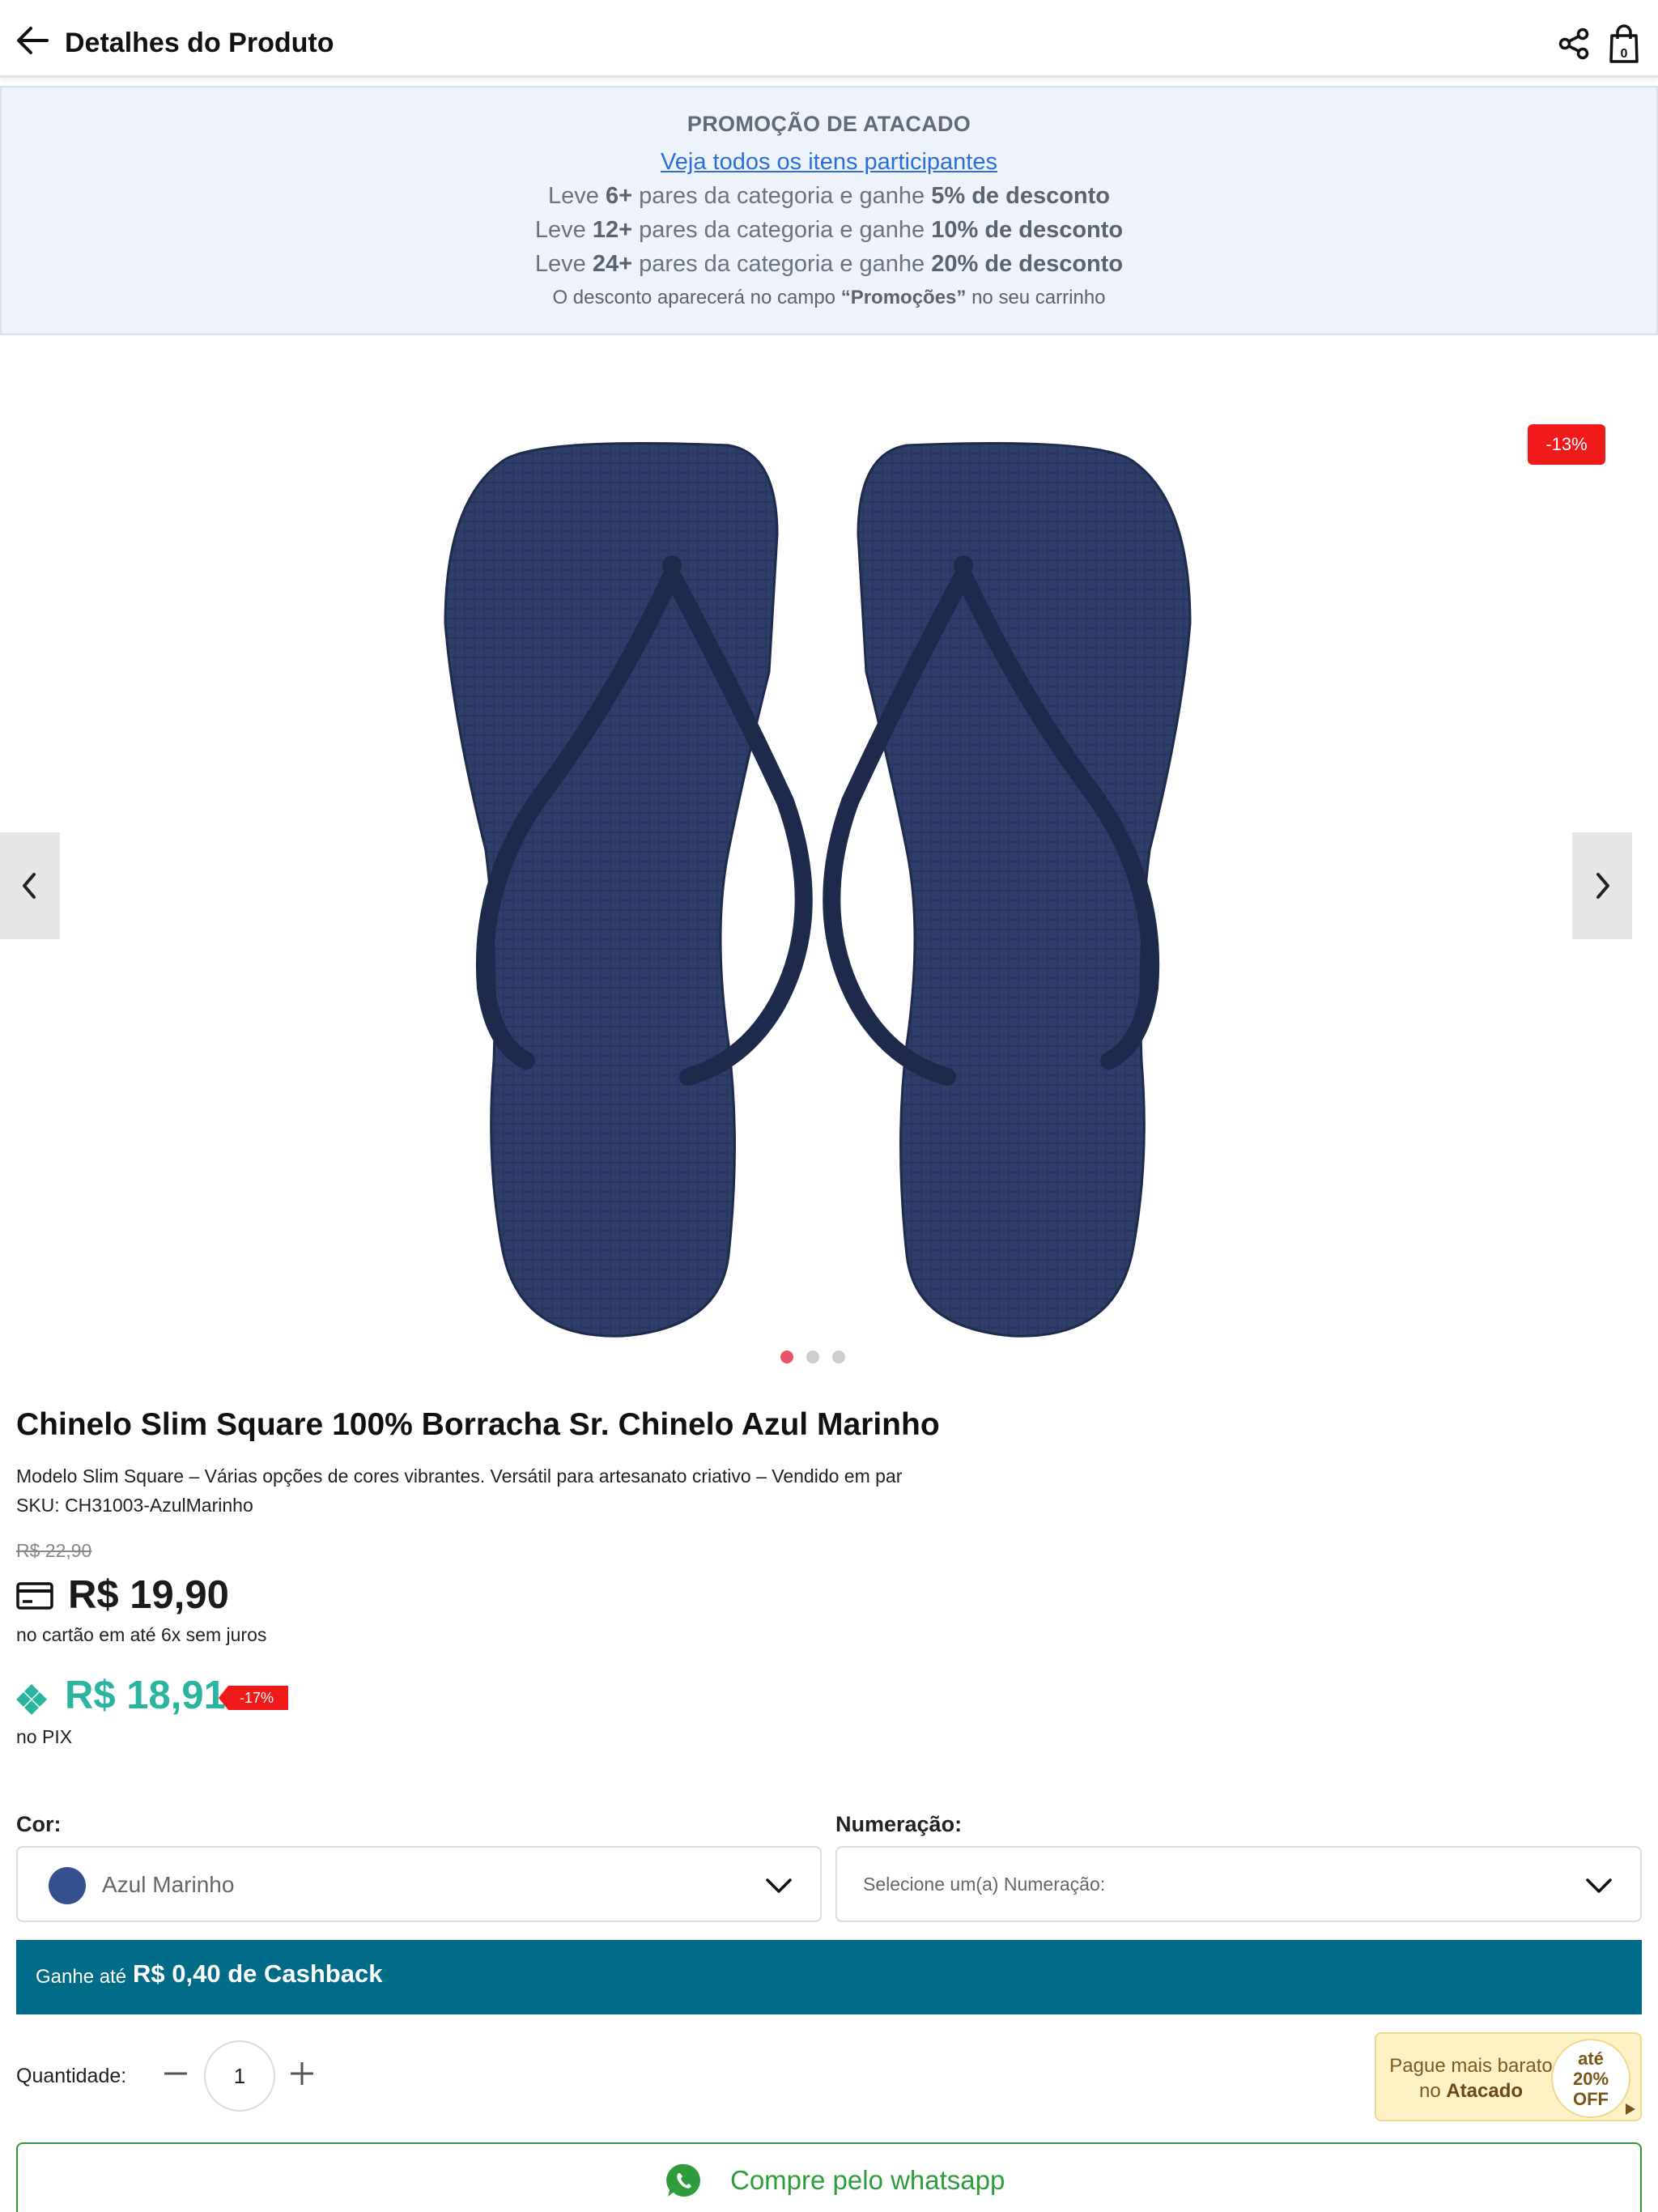 This screenshot has height=2212, width=1658. What do you see at coordinates (148, 1595) in the screenshot?
I see `card-price: R$ 19,90` at bounding box center [148, 1595].